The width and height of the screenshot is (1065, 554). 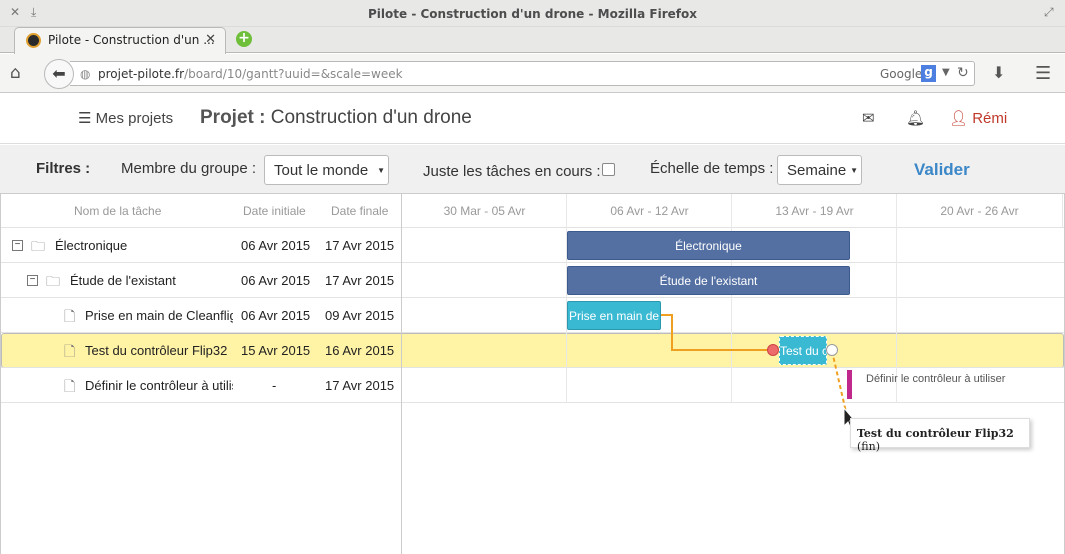 What do you see at coordinates (942, 170) in the screenshot?
I see `validate-button: Valider` at bounding box center [942, 170].